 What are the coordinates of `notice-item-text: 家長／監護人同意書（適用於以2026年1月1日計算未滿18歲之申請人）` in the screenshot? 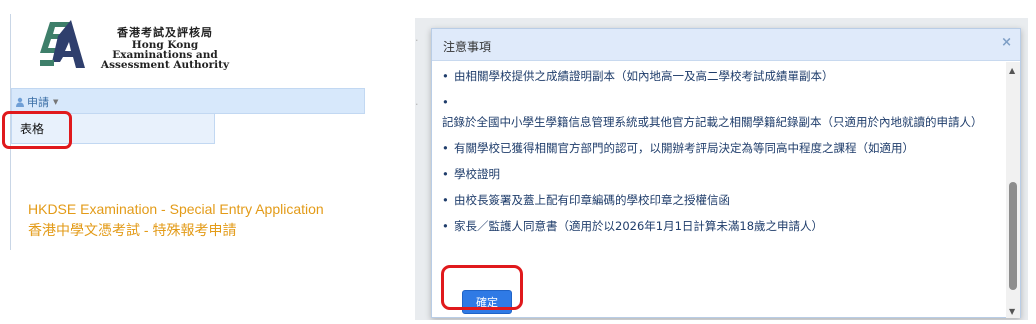 It's located at (639, 226).